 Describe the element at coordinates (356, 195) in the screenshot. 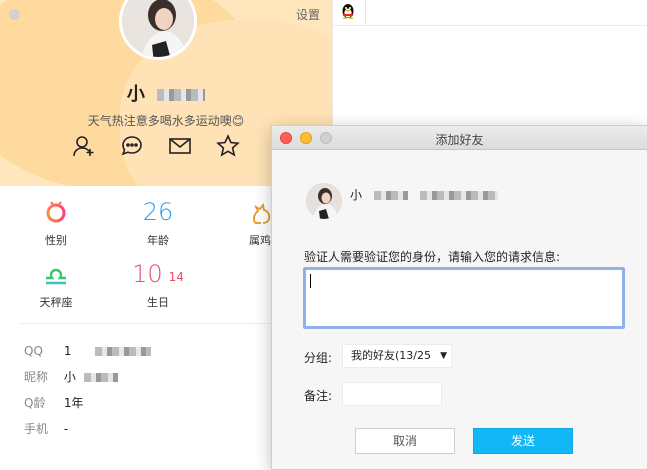

I see `friend-name-text: 小` at that location.